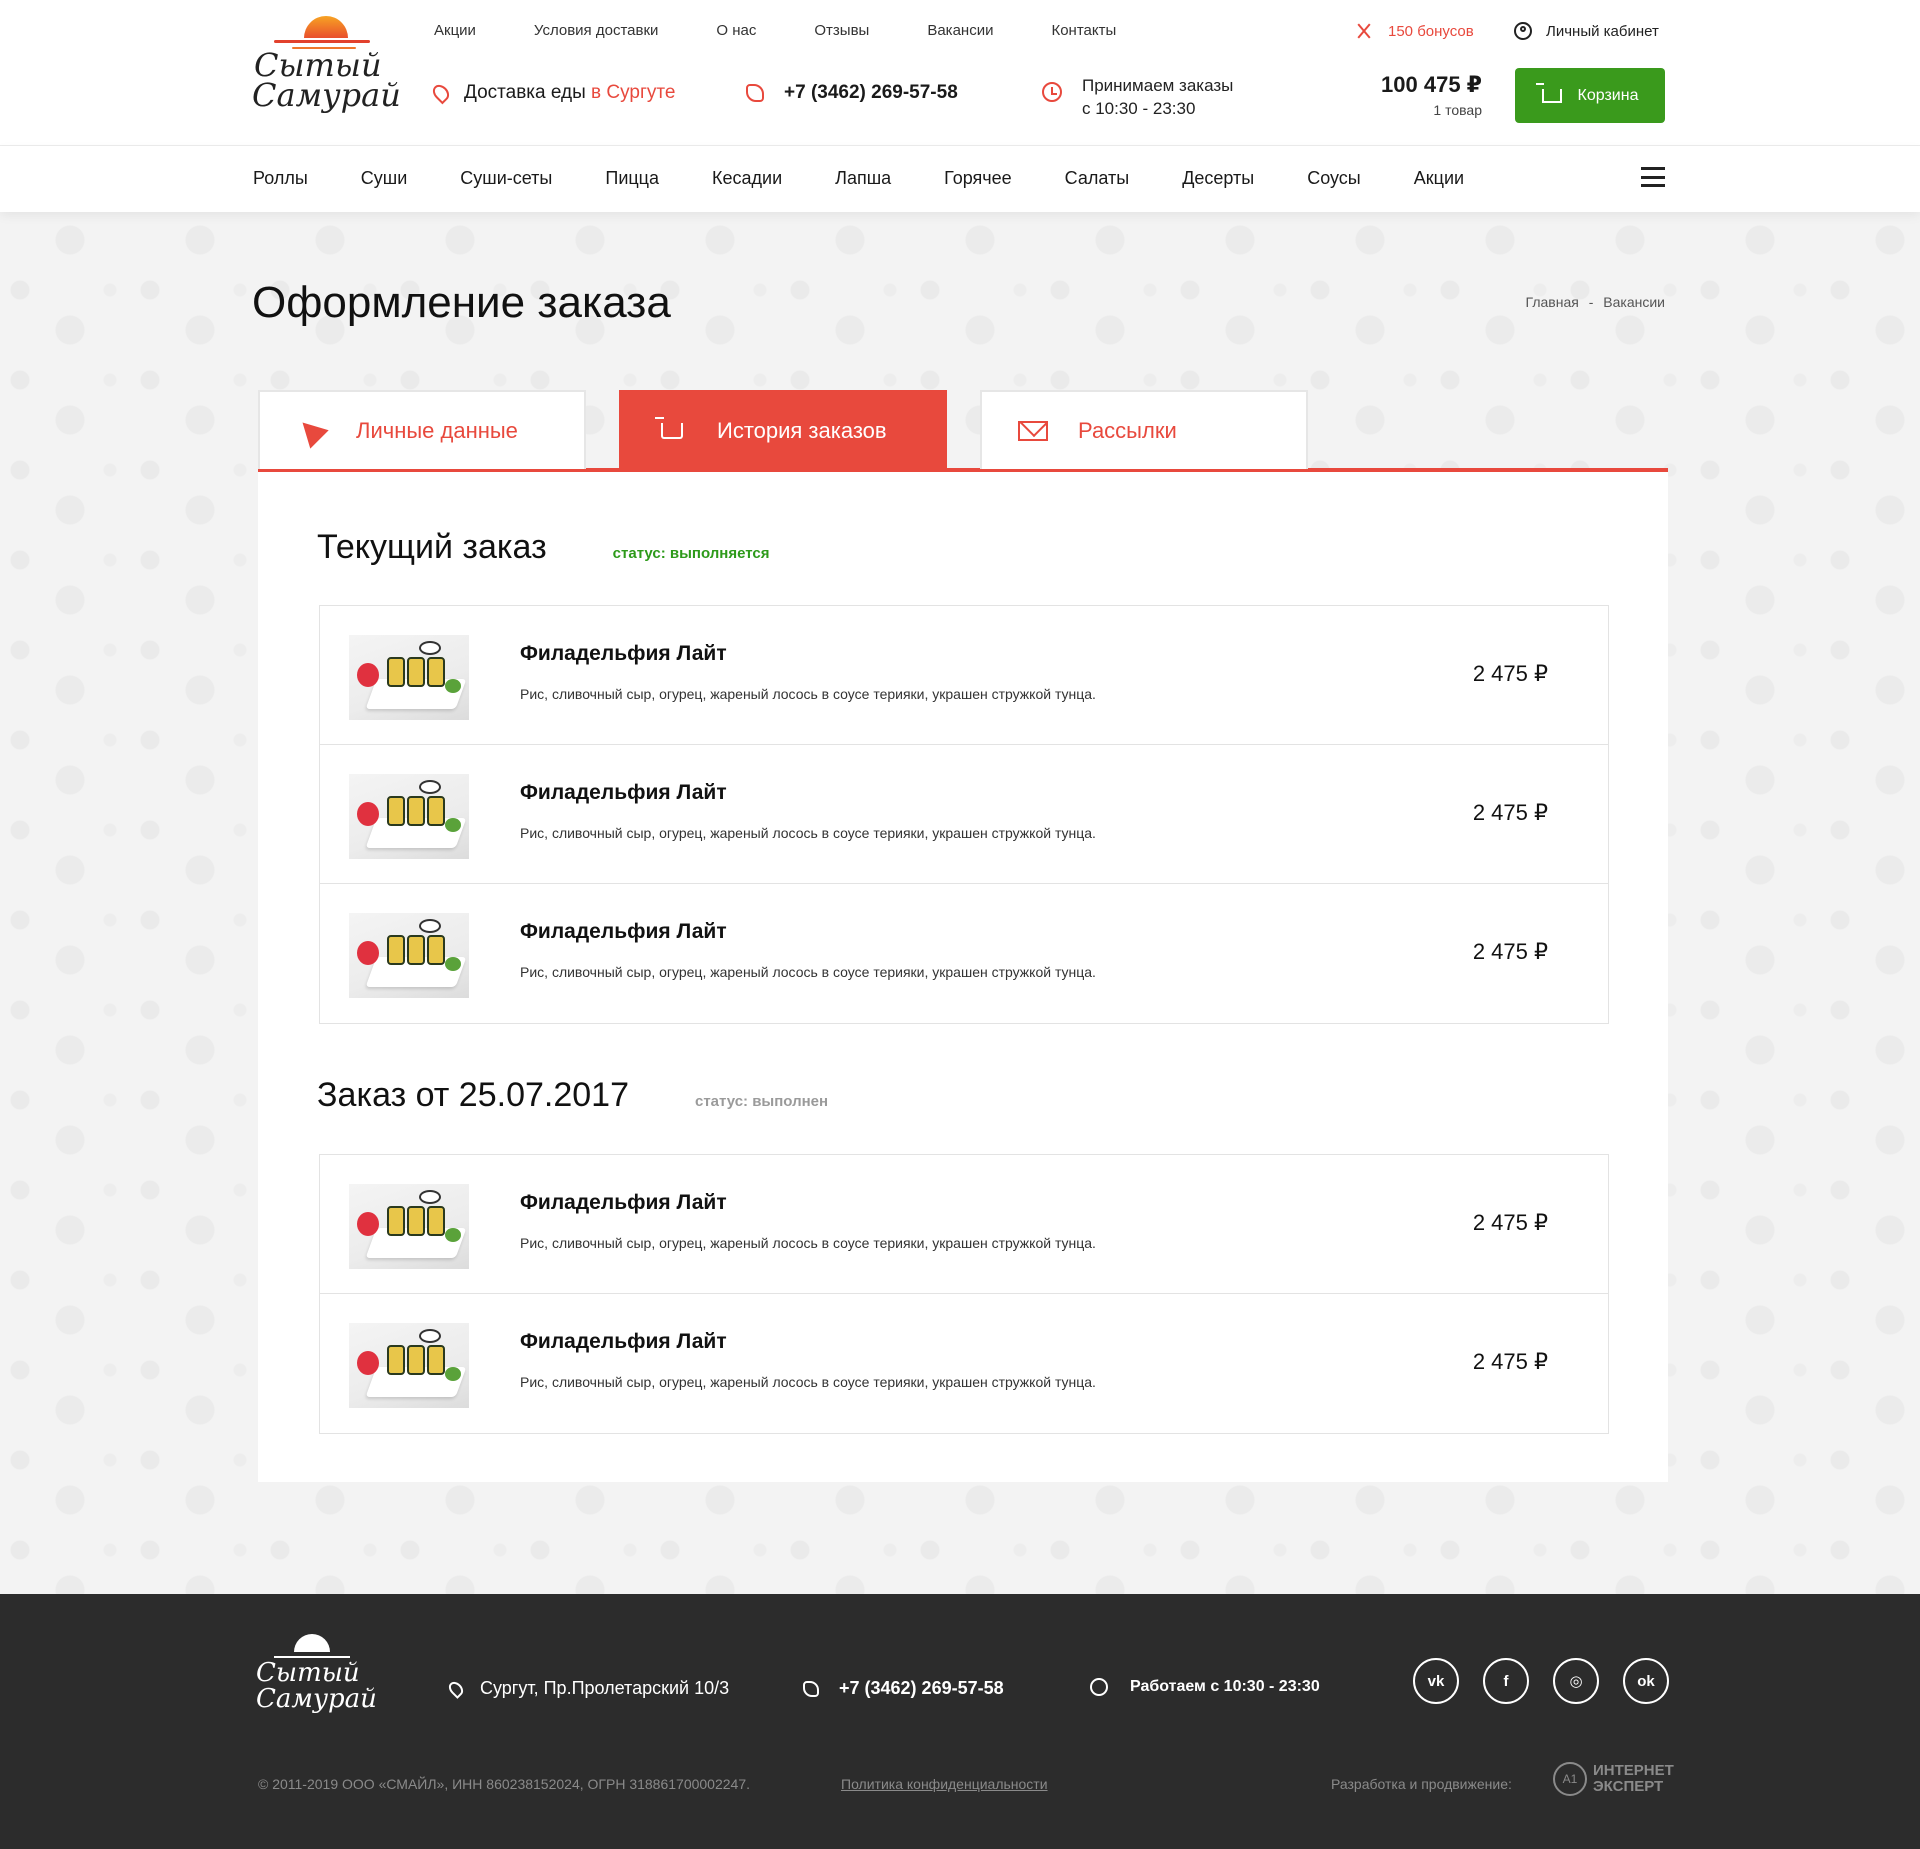 The width and height of the screenshot is (1920, 1849). What do you see at coordinates (1646, 1681) in the screenshot?
I see `odnoklassniki-icon: ok` at bounding box center [1646, 1681].